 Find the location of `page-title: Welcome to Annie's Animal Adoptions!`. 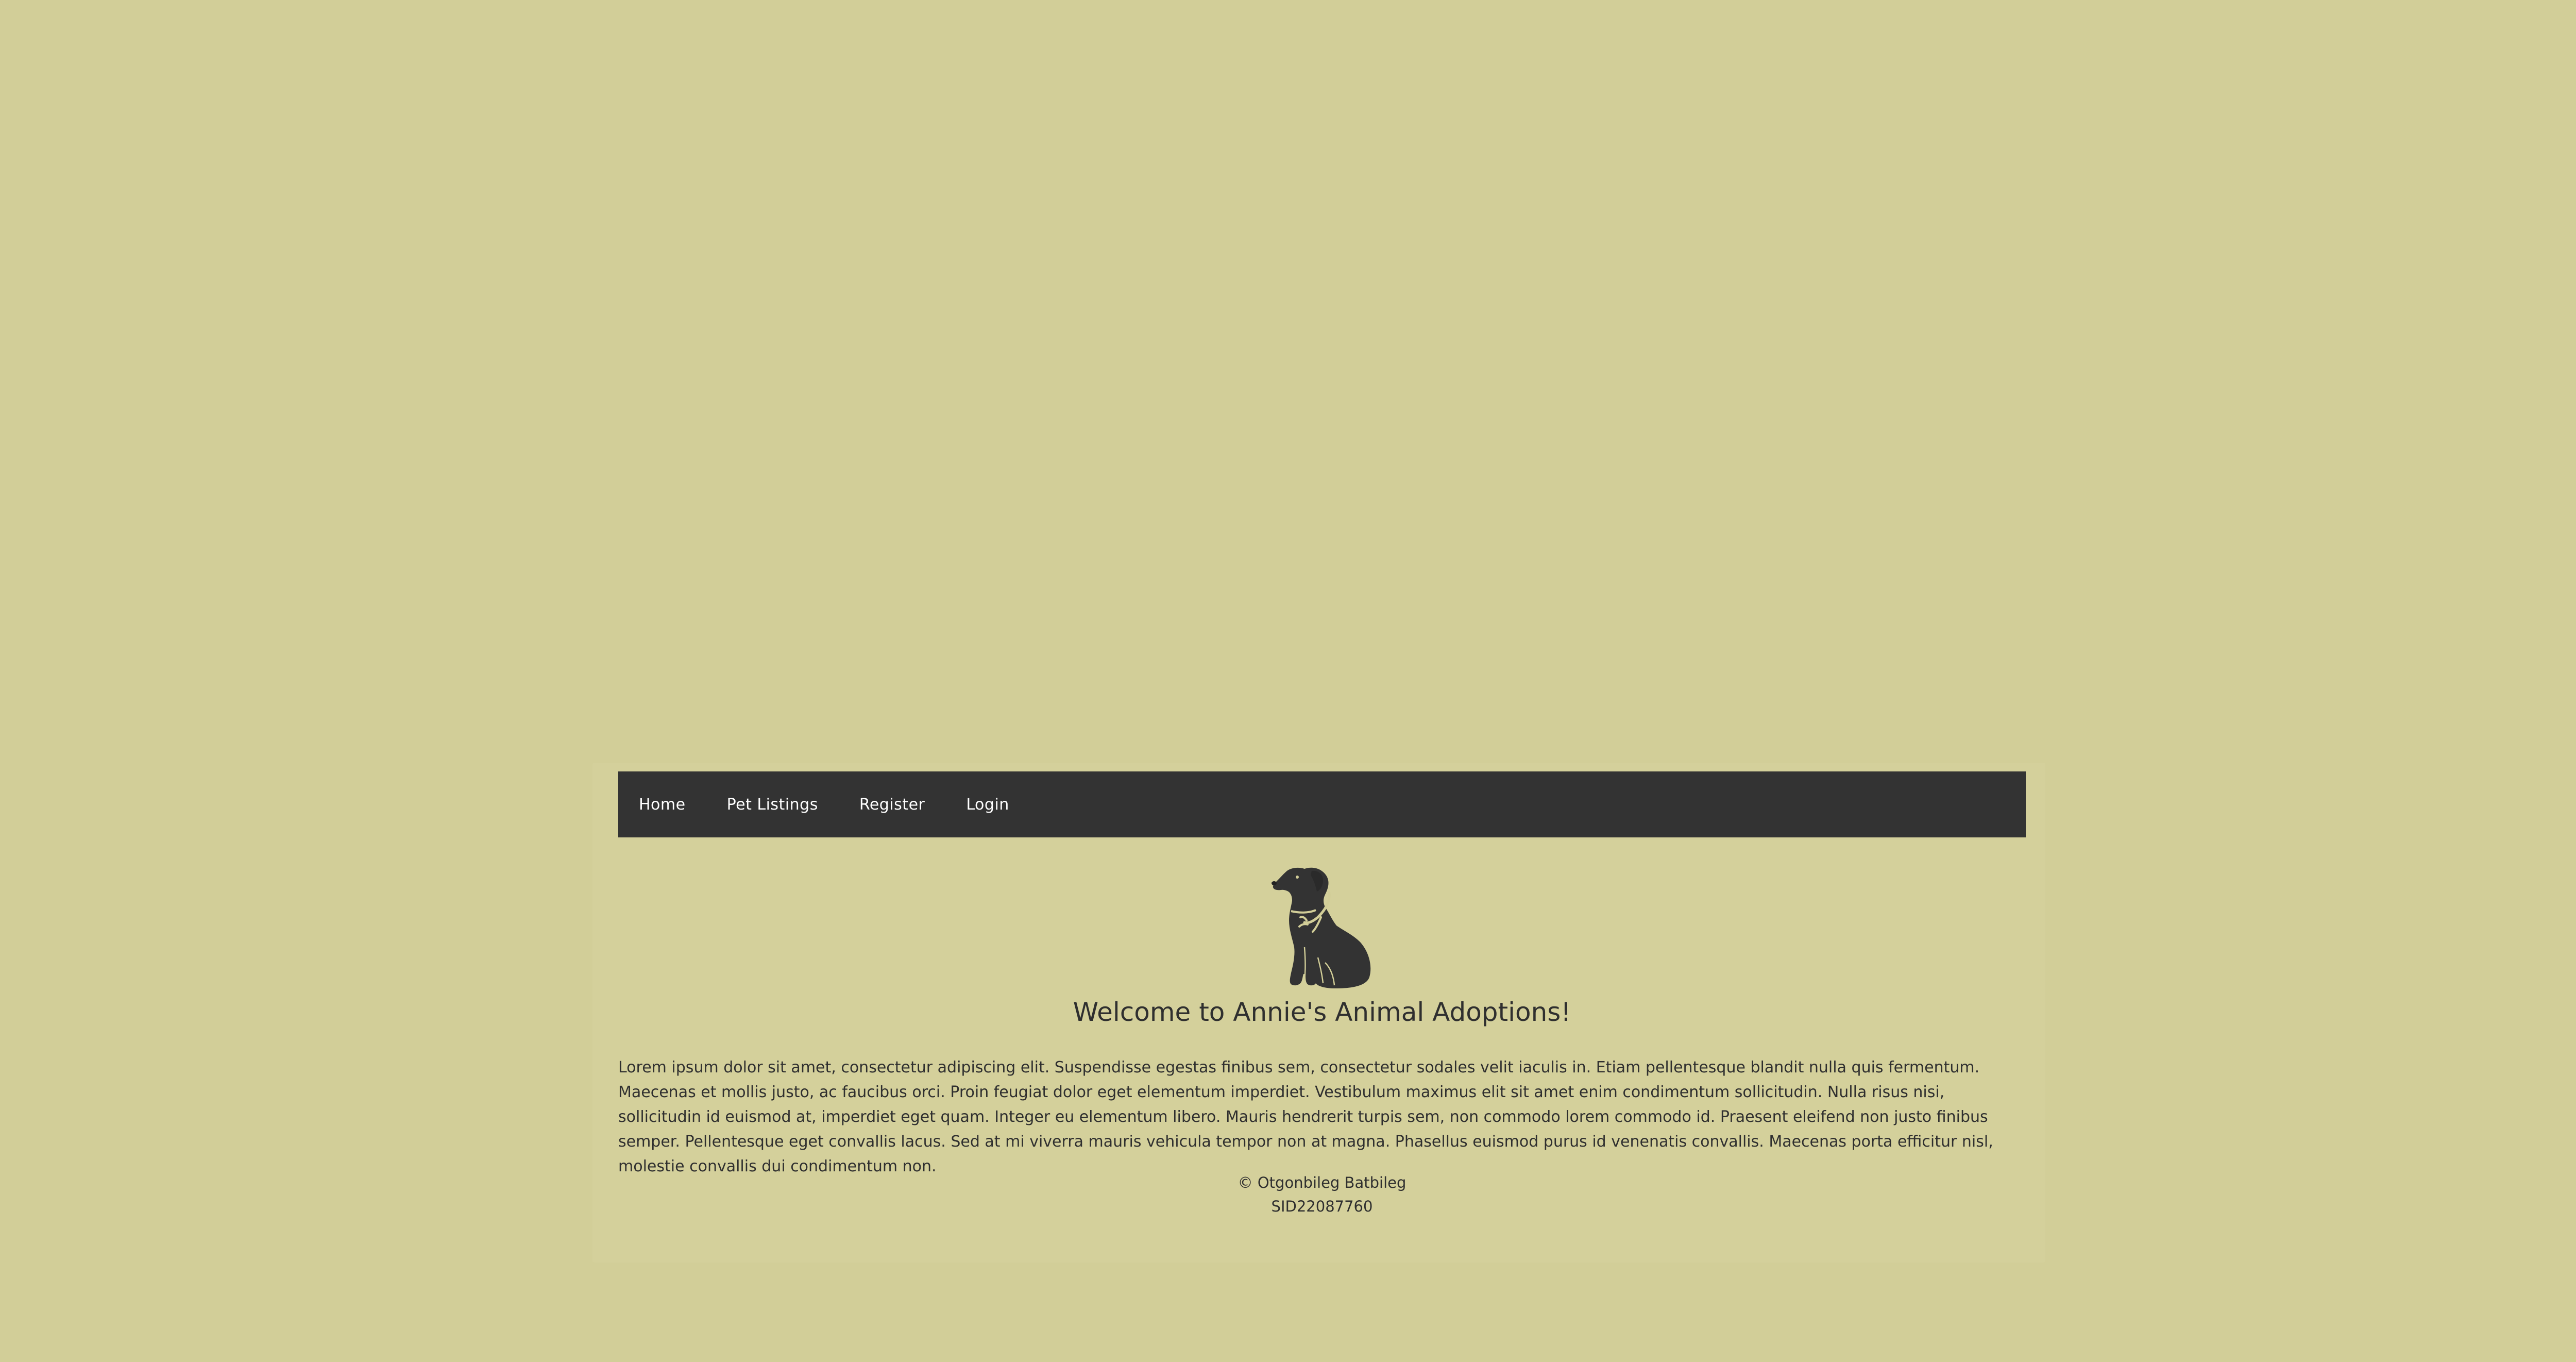

page-title: Welcome to Annie's Animal Adoptions! is located at coordinates (1322, 1012).